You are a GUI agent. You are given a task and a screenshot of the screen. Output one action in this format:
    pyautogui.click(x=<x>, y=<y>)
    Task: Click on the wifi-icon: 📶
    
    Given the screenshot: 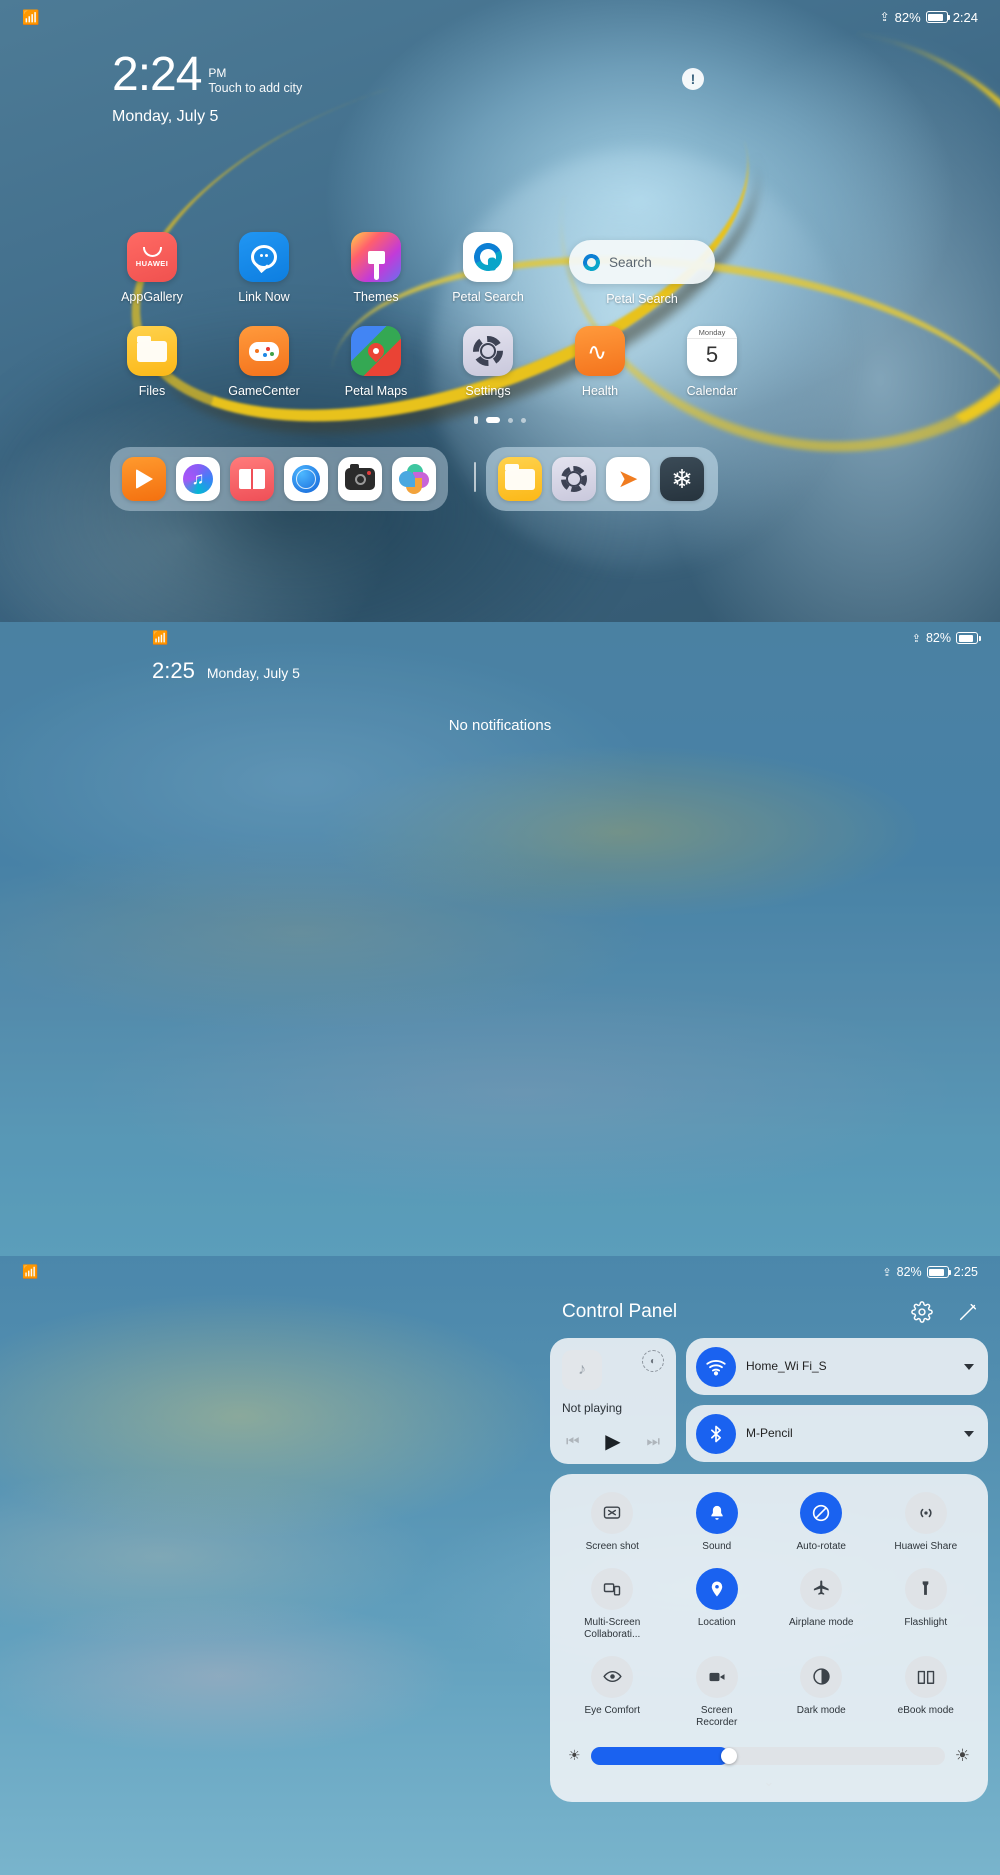 What is the action you would take?
    pyautogui.click(x=30, y=1271)
    